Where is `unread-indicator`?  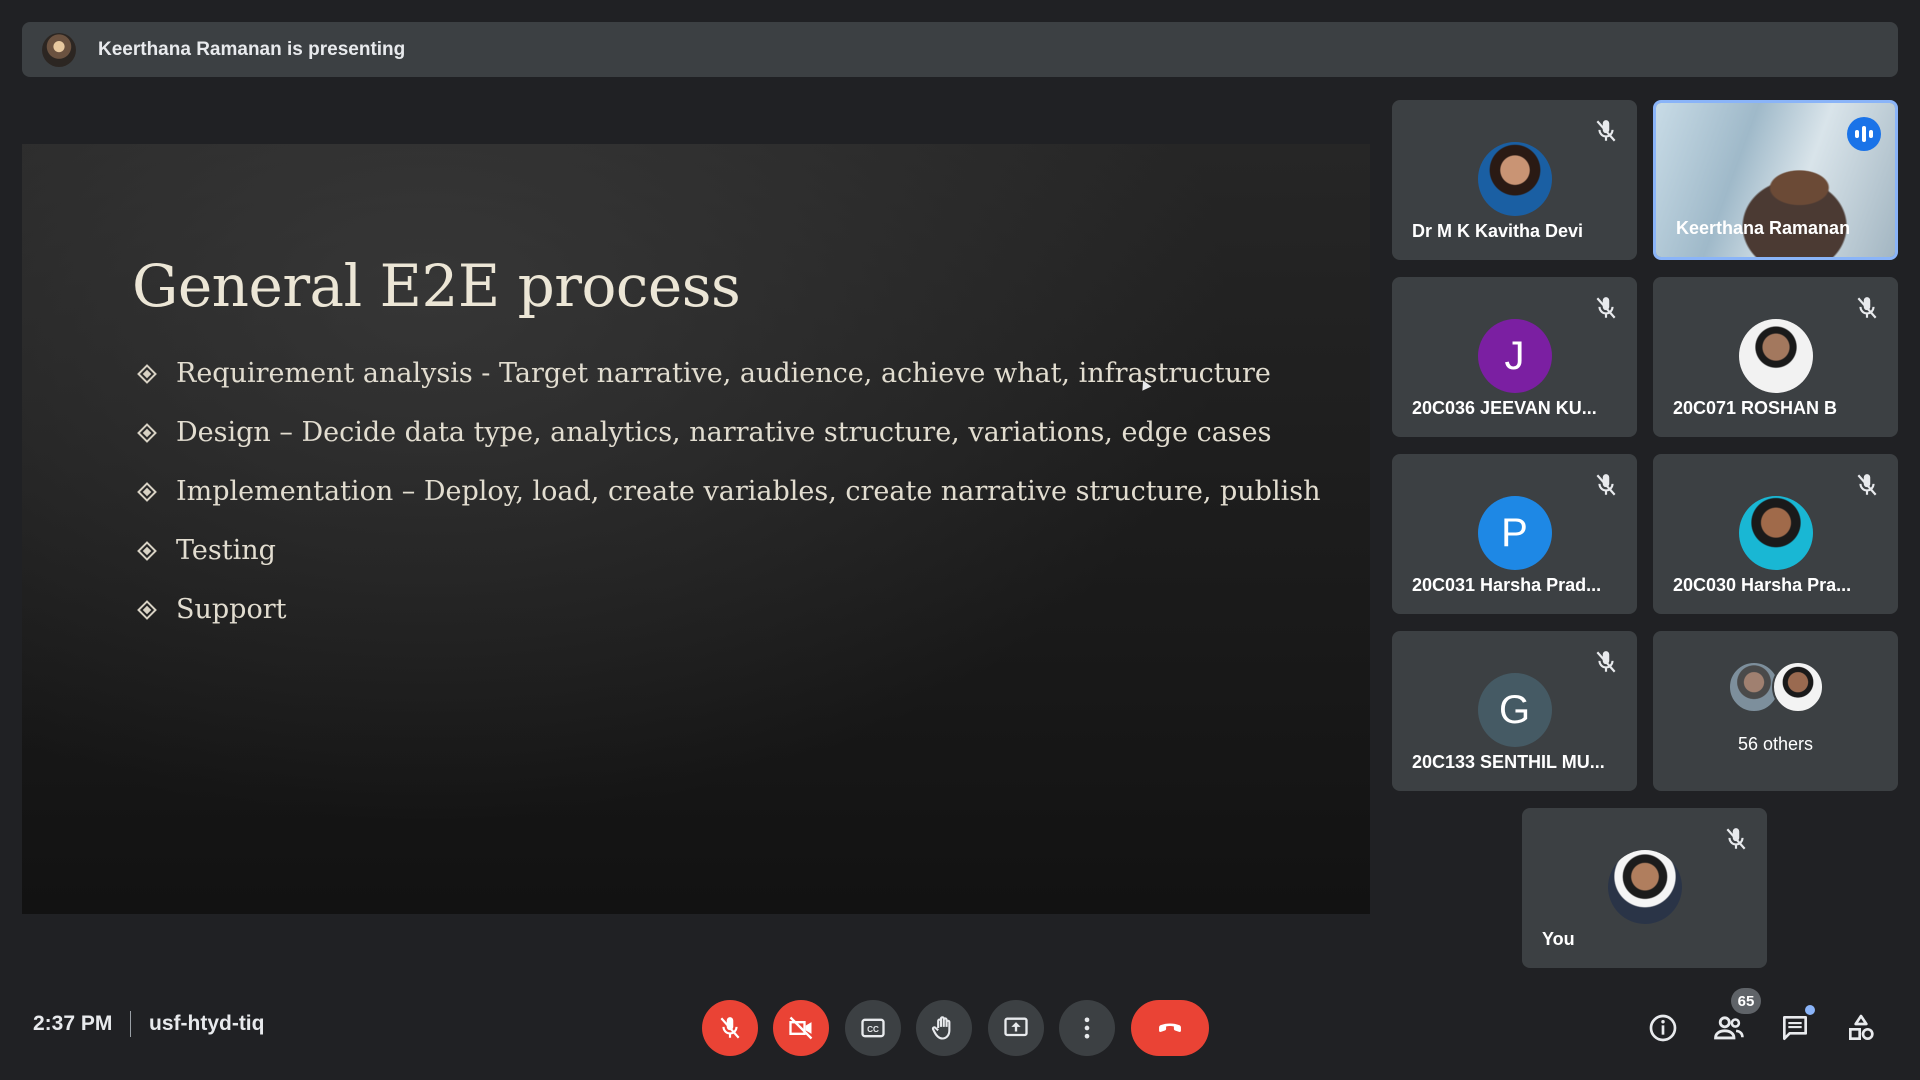 unread-indicator is located at coordinates (1810, 1010).